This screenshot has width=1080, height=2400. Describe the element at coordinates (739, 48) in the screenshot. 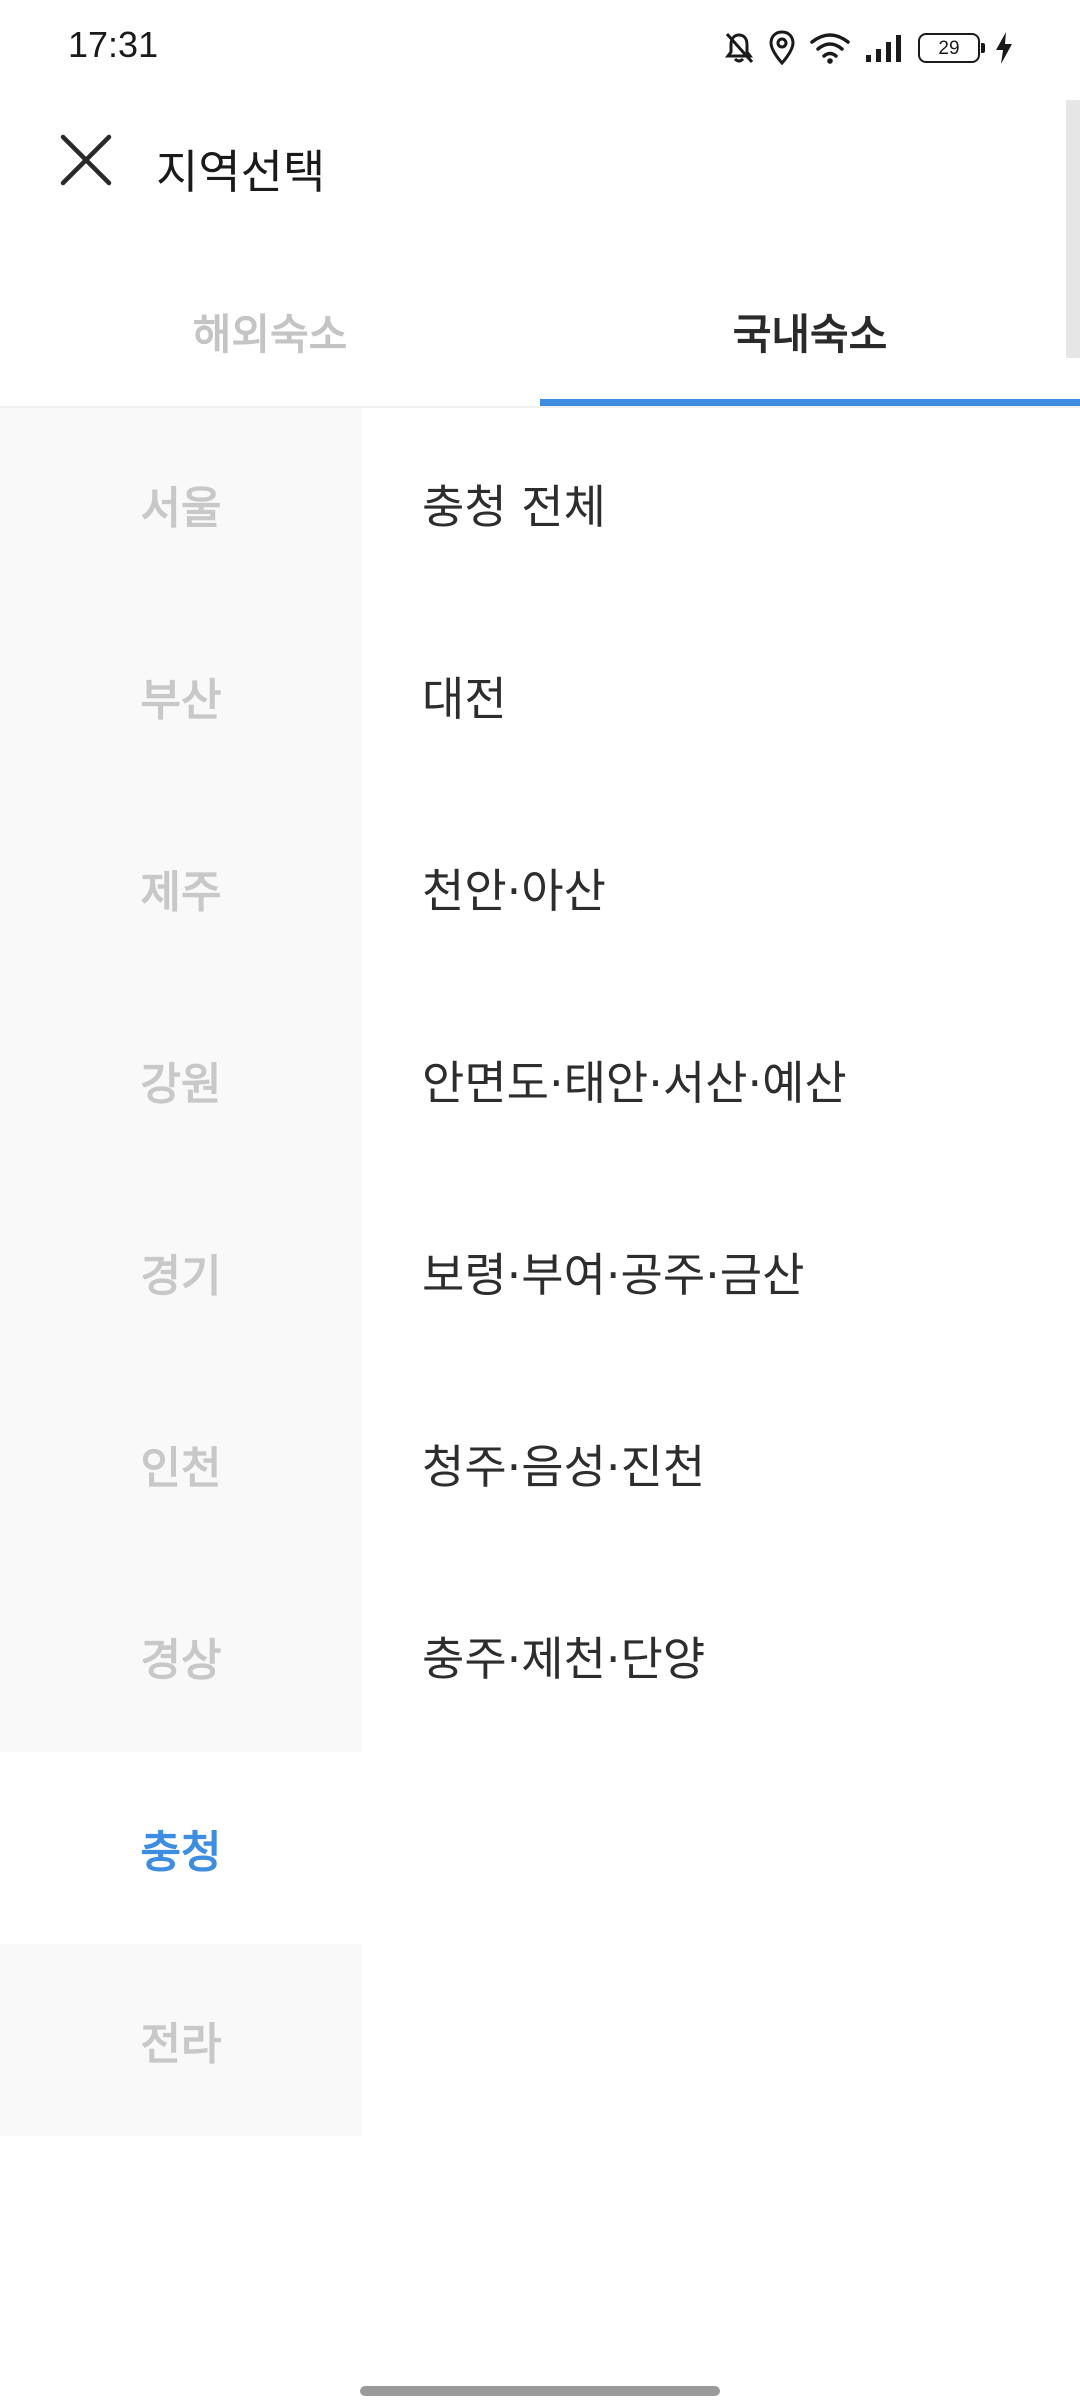

I see `mute-bell-icon` at that location.